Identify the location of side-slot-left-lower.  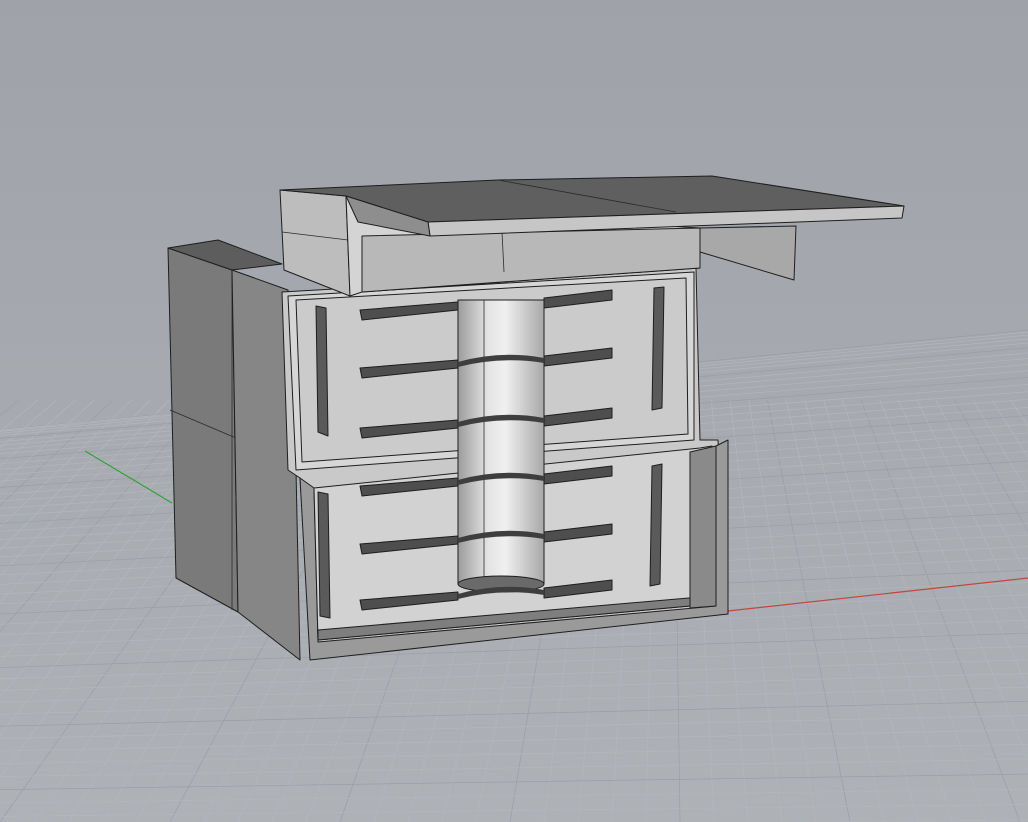
(324, 555).